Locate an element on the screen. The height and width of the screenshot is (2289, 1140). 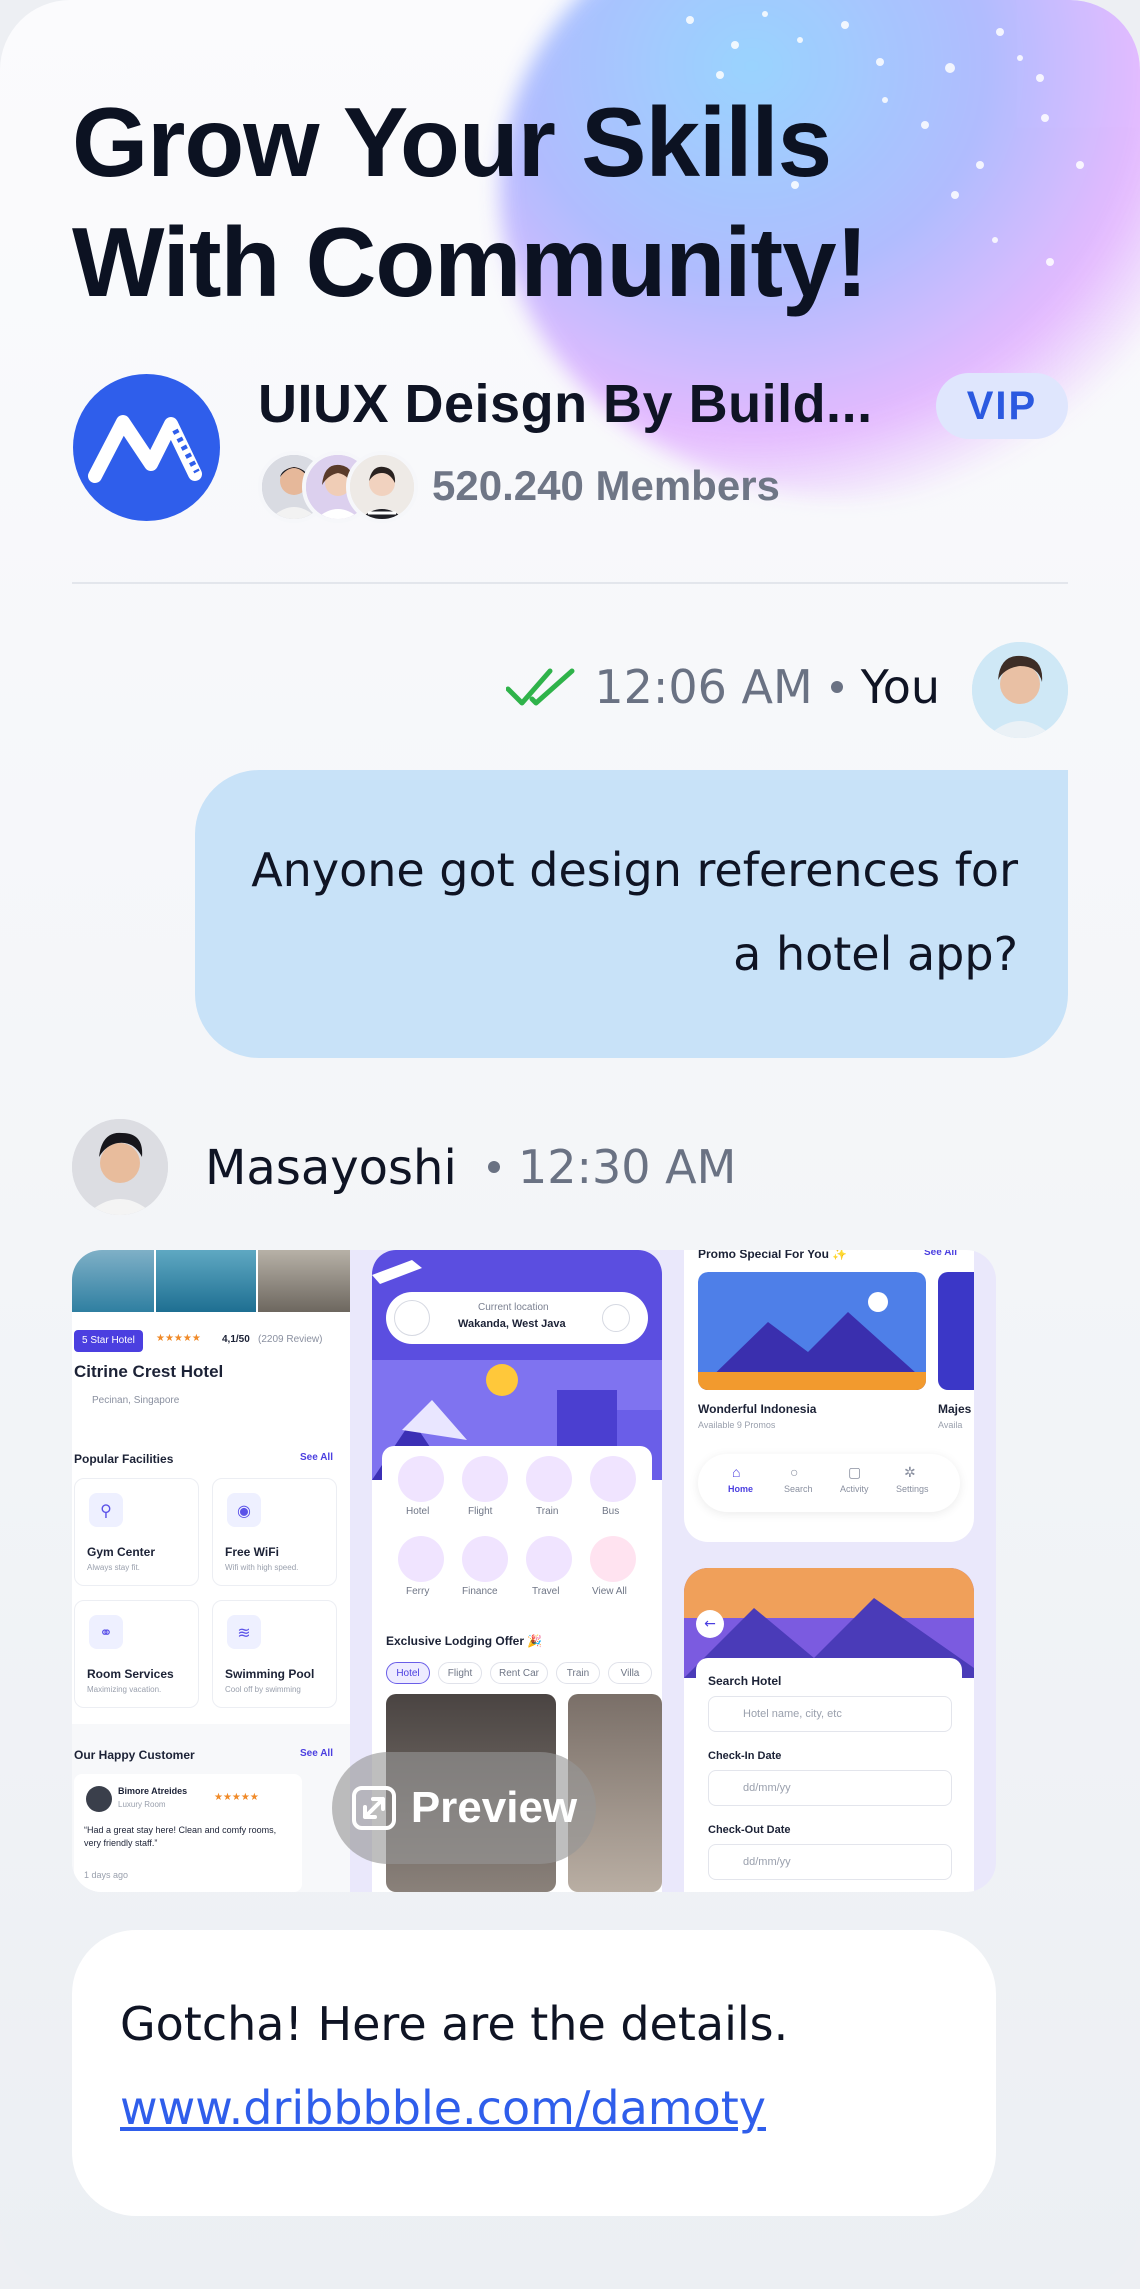
message2-sender: Masayoshi is located at coordinates (331, 1168).